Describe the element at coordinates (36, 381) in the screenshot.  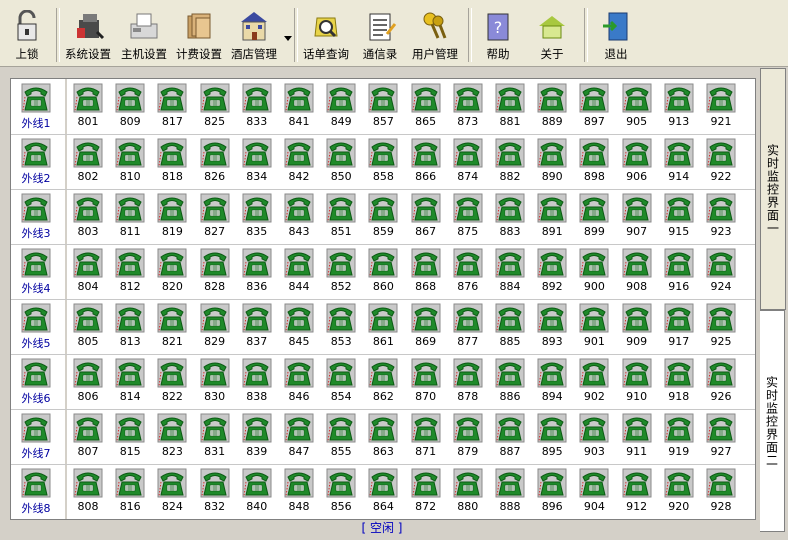
I see `outside-line-cell: 外线6` at that location.